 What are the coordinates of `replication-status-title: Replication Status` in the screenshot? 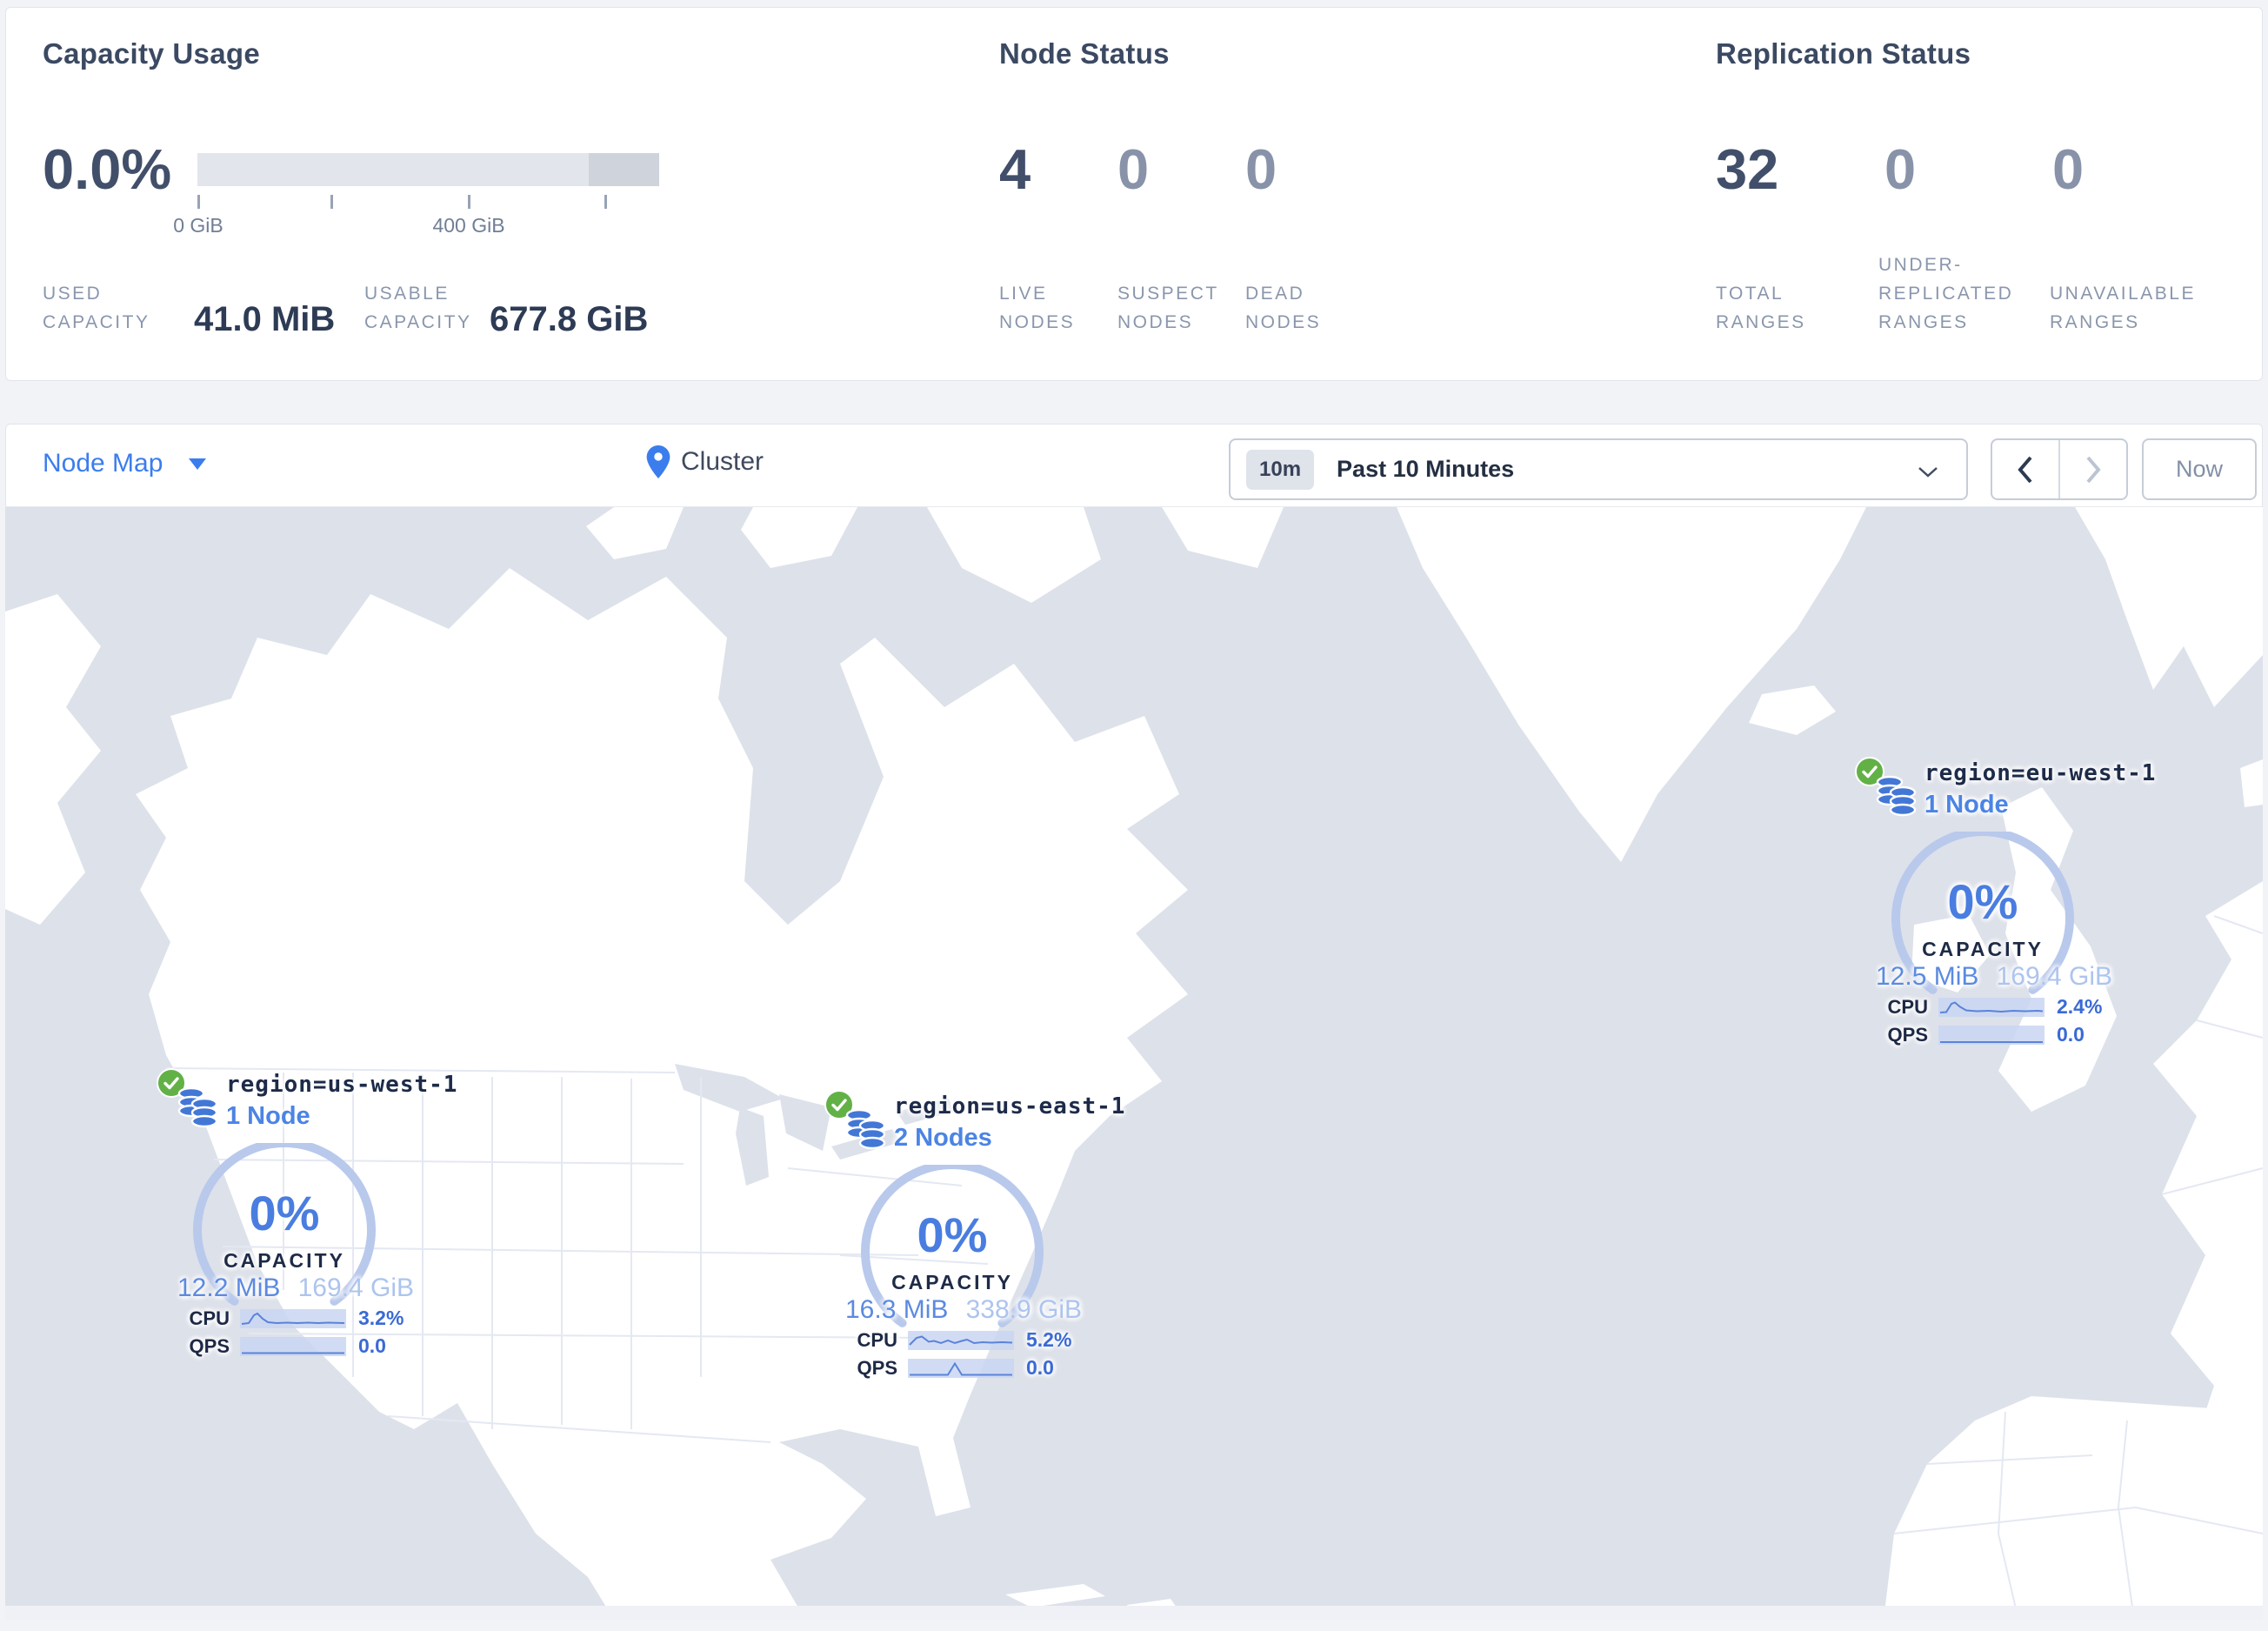 It's located at (1843, 53).